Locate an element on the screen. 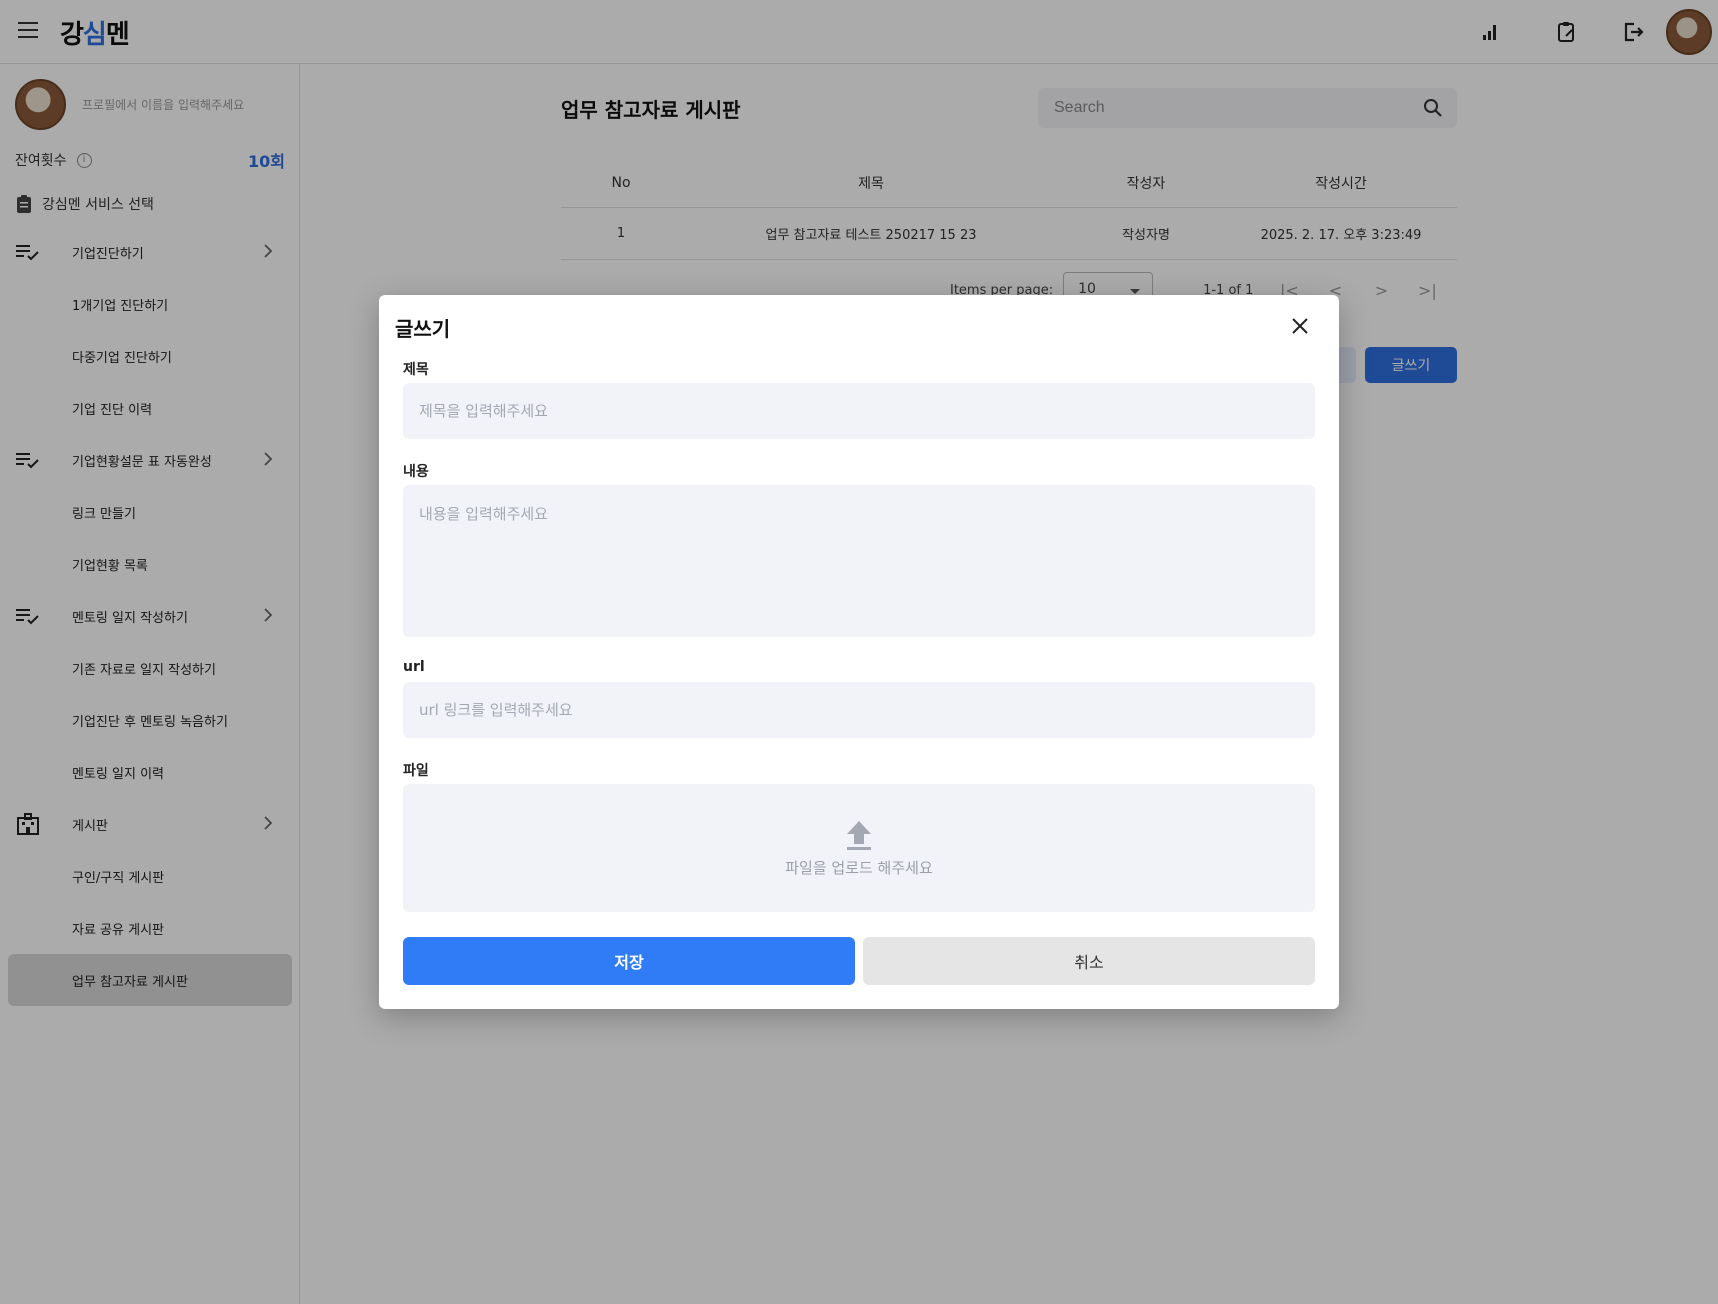 The width and height of the screenshot is (1718, 1304). title-input is located at coordinates (859, 411).